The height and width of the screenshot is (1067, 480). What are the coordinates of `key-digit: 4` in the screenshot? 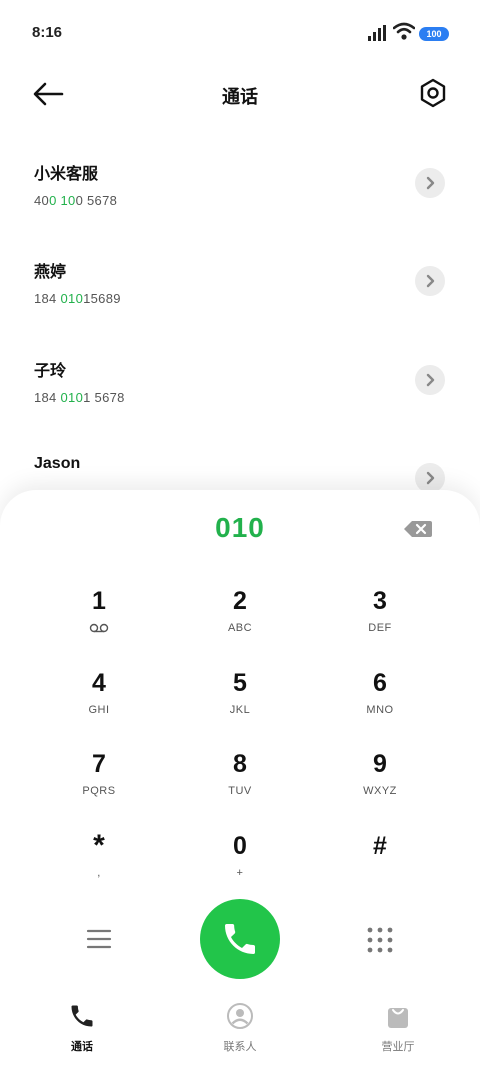 It's located at (99, 683).